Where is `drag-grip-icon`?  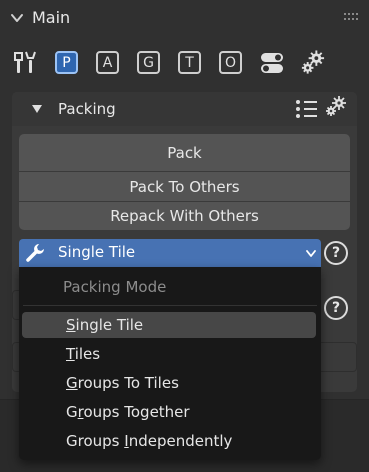 drag-grip-icon is located at coordinates (352, 17).